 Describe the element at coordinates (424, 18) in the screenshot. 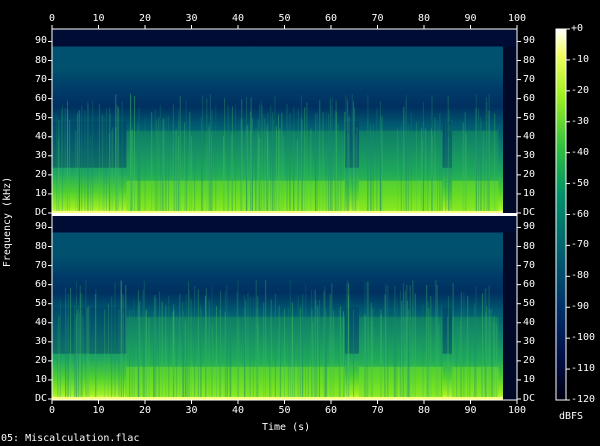

I see `x-tick-label-top: 80` at that location.